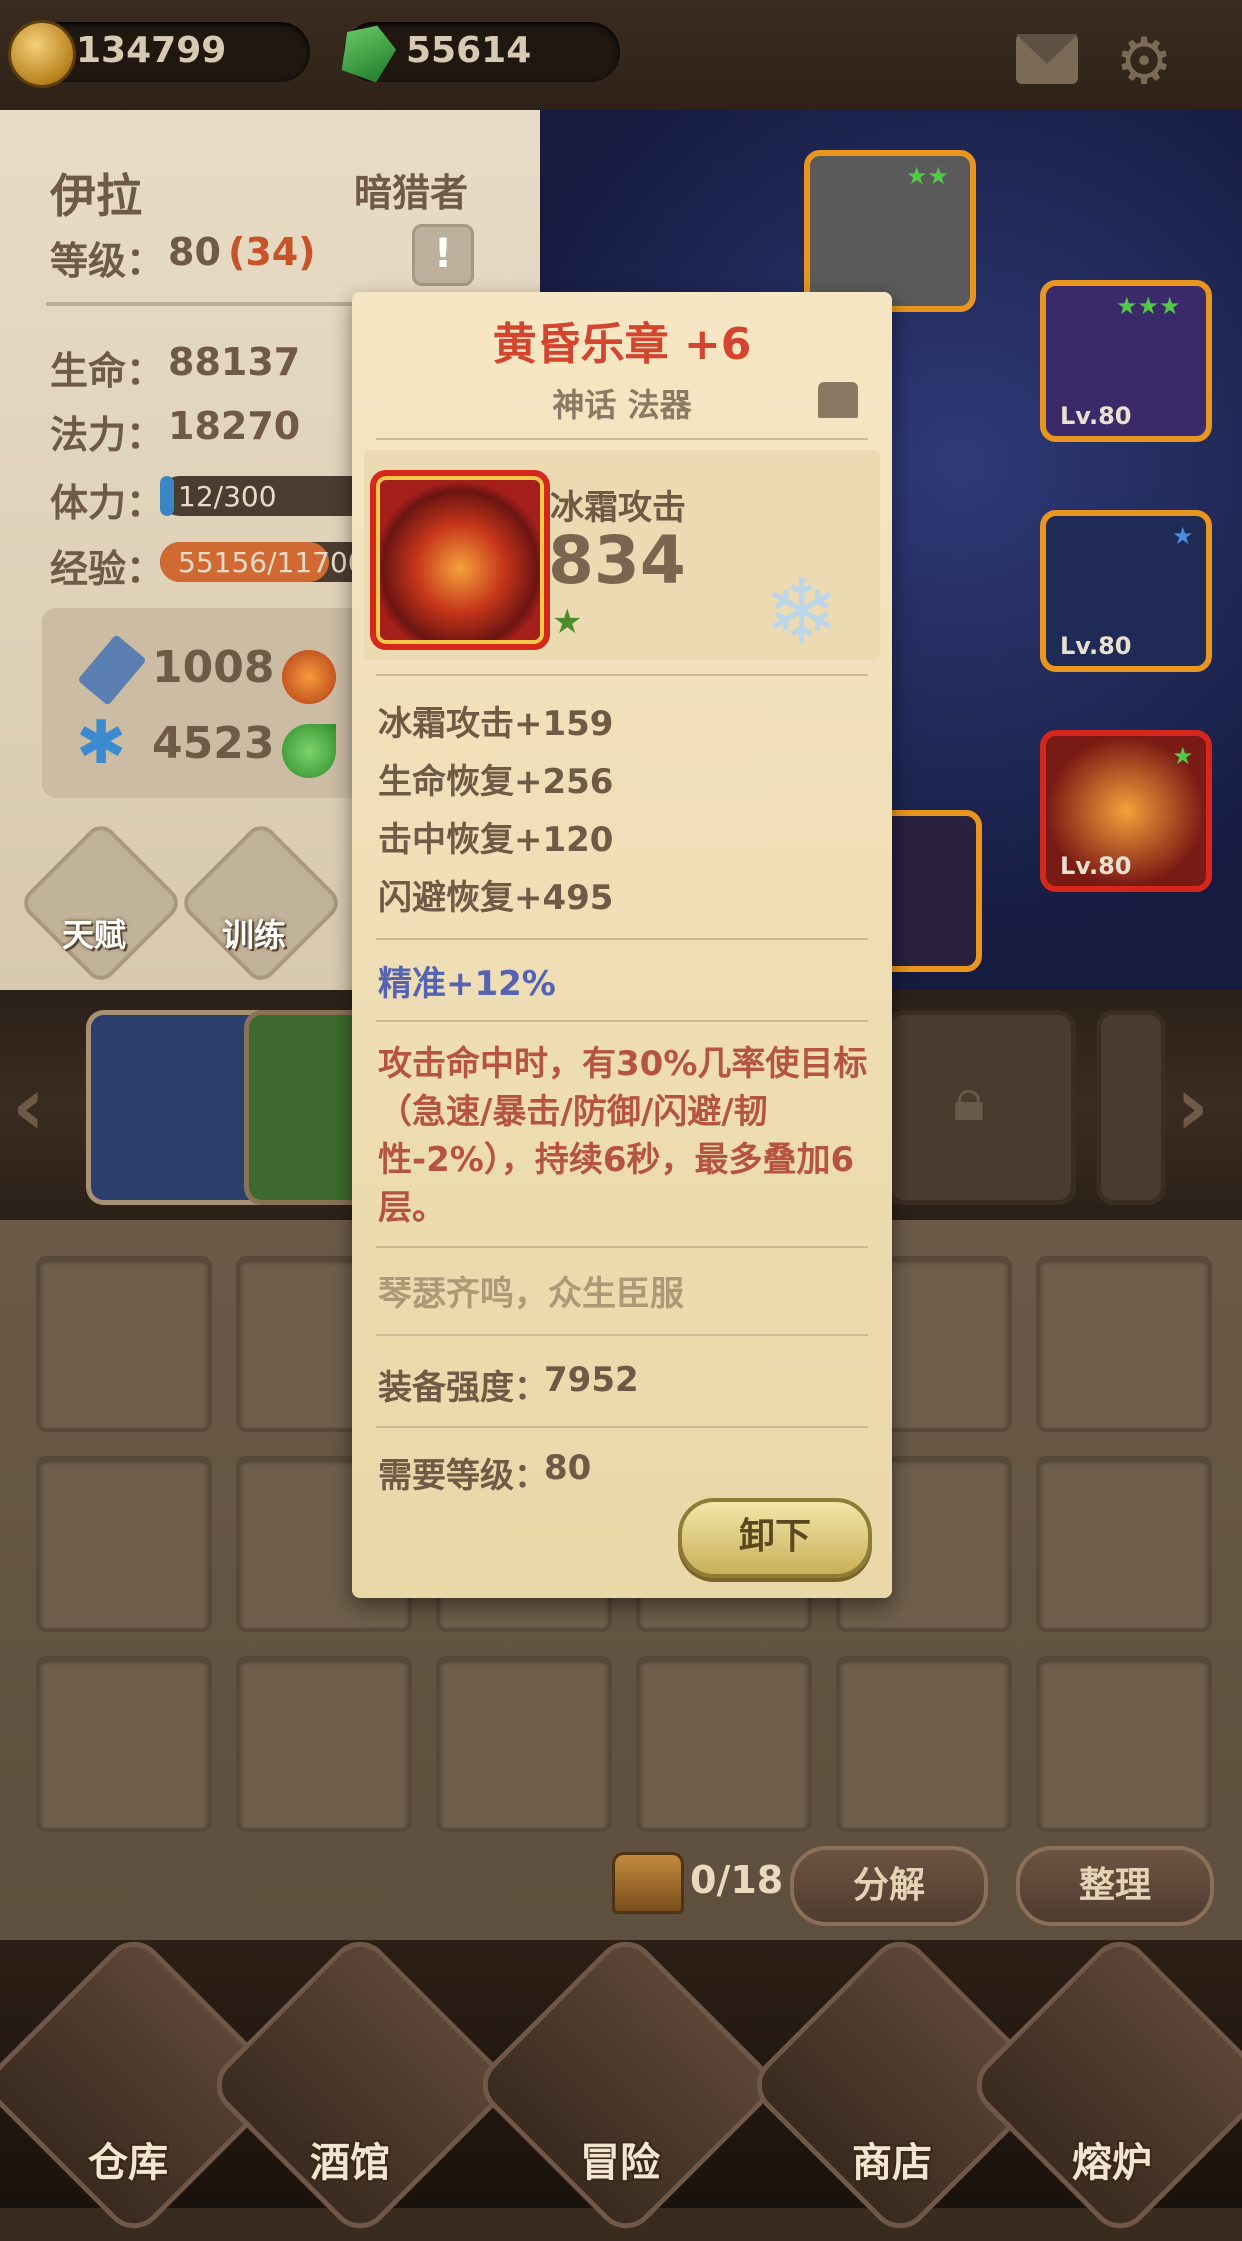  Describe the element at coordinates (460, 560) in the screenshot. I see `artifact-orb-icon` at that location.